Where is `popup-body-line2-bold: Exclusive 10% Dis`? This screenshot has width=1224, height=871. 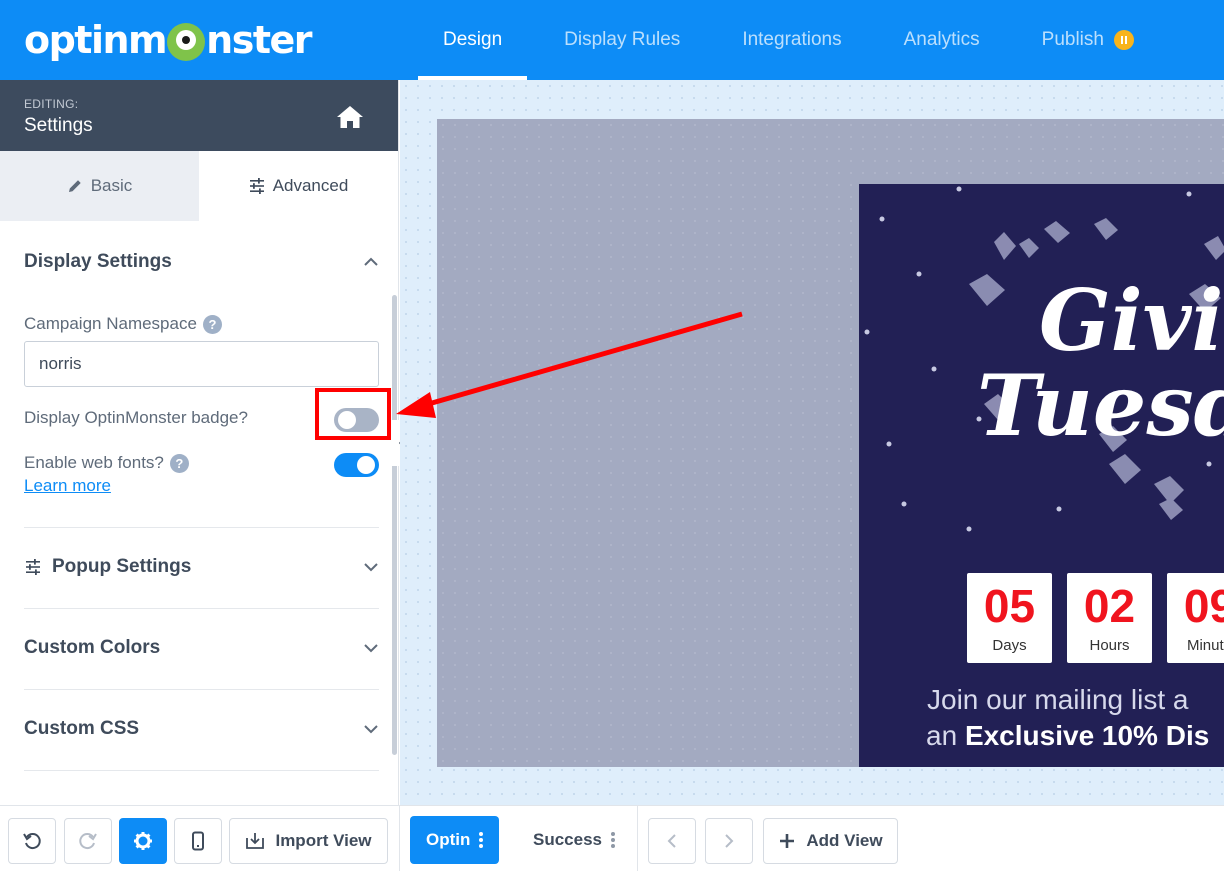 popup-body-line2-bold: Exclusive 10% Dis is located at coordinates (1087, 735).